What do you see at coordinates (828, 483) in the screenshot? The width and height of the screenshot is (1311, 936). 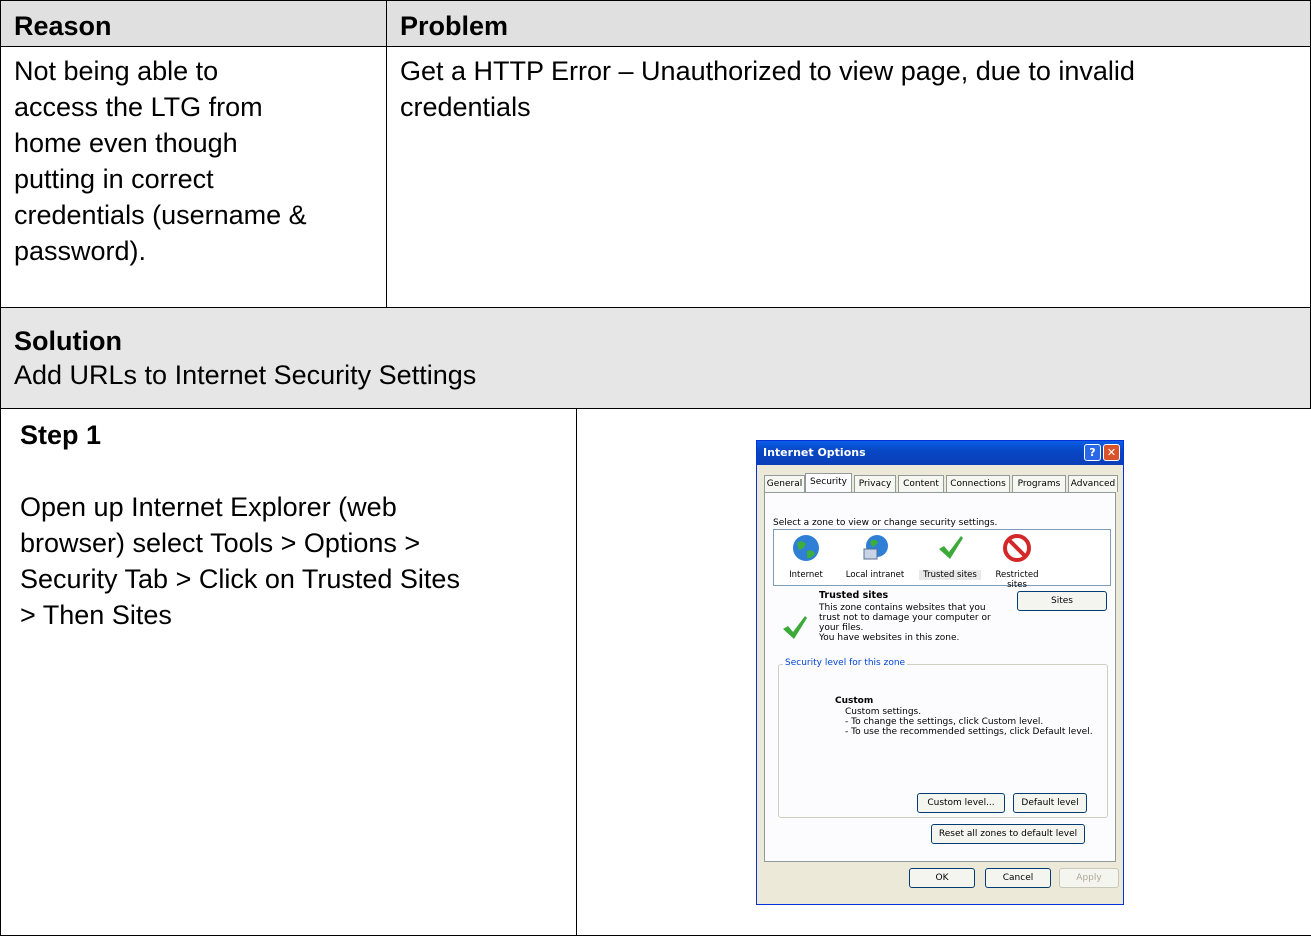 I see `tab-security: Security` at bounding box center [828, 483].